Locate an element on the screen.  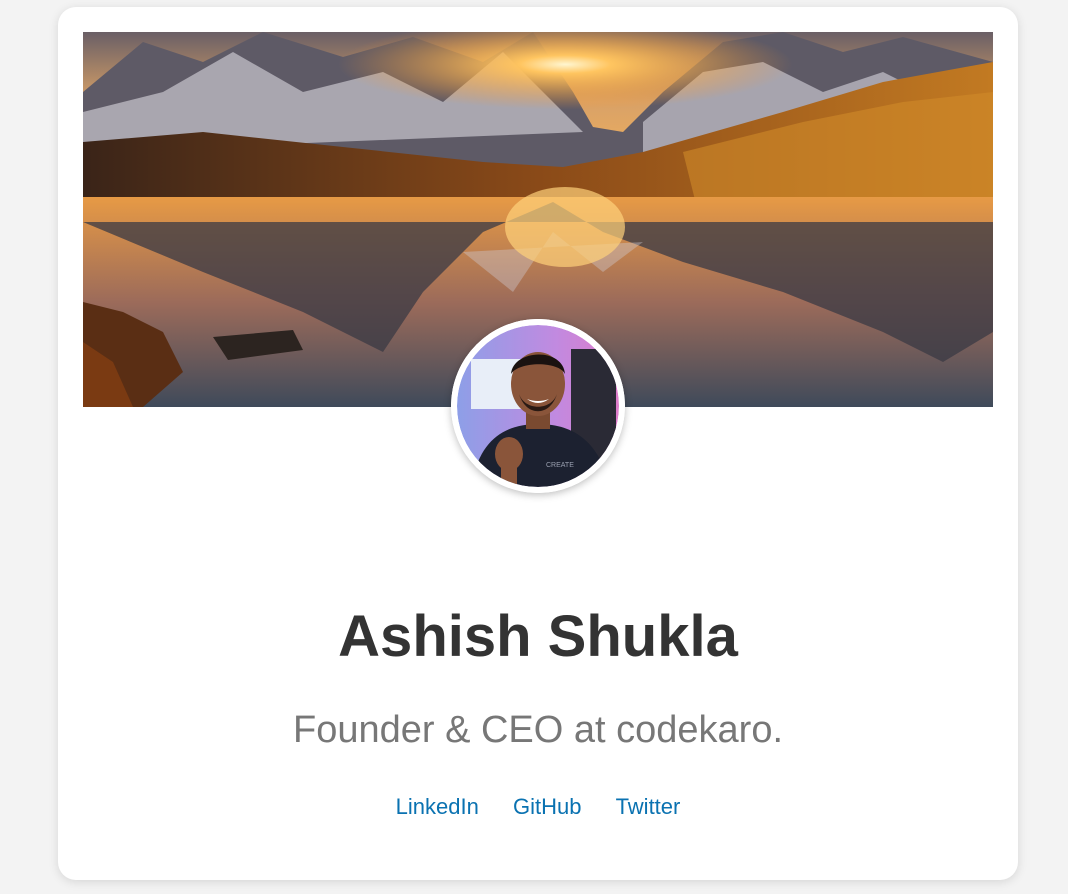
social-links: LinkedIn GitHub Twitter is located at coordinates (538, 807).